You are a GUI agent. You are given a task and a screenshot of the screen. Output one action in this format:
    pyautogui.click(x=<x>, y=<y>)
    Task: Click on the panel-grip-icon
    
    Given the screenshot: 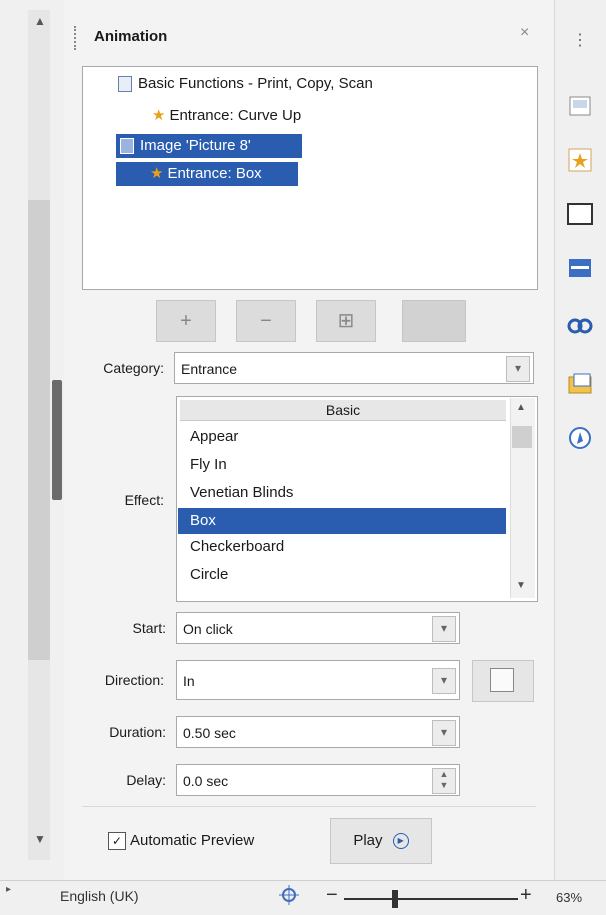 What is the action you would take?
    pyautogui.click(x=78, y=38)
    